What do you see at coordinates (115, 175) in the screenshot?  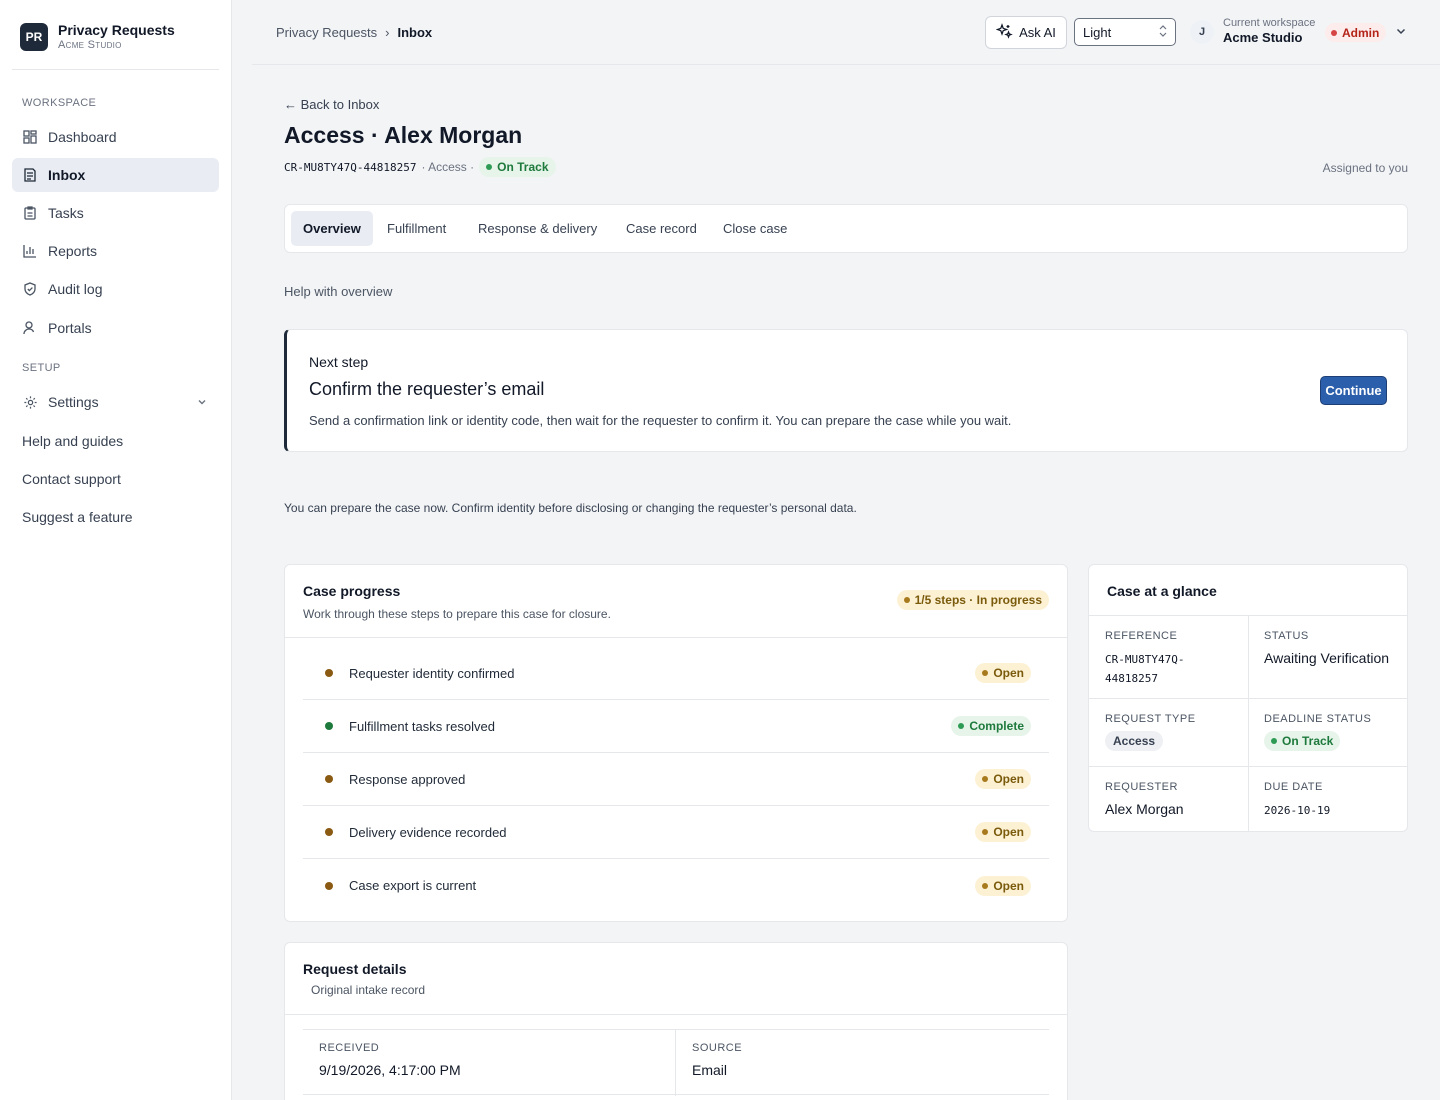 I see `sidebar-item-inbox: Inbox` at bounding box center [115, 175].